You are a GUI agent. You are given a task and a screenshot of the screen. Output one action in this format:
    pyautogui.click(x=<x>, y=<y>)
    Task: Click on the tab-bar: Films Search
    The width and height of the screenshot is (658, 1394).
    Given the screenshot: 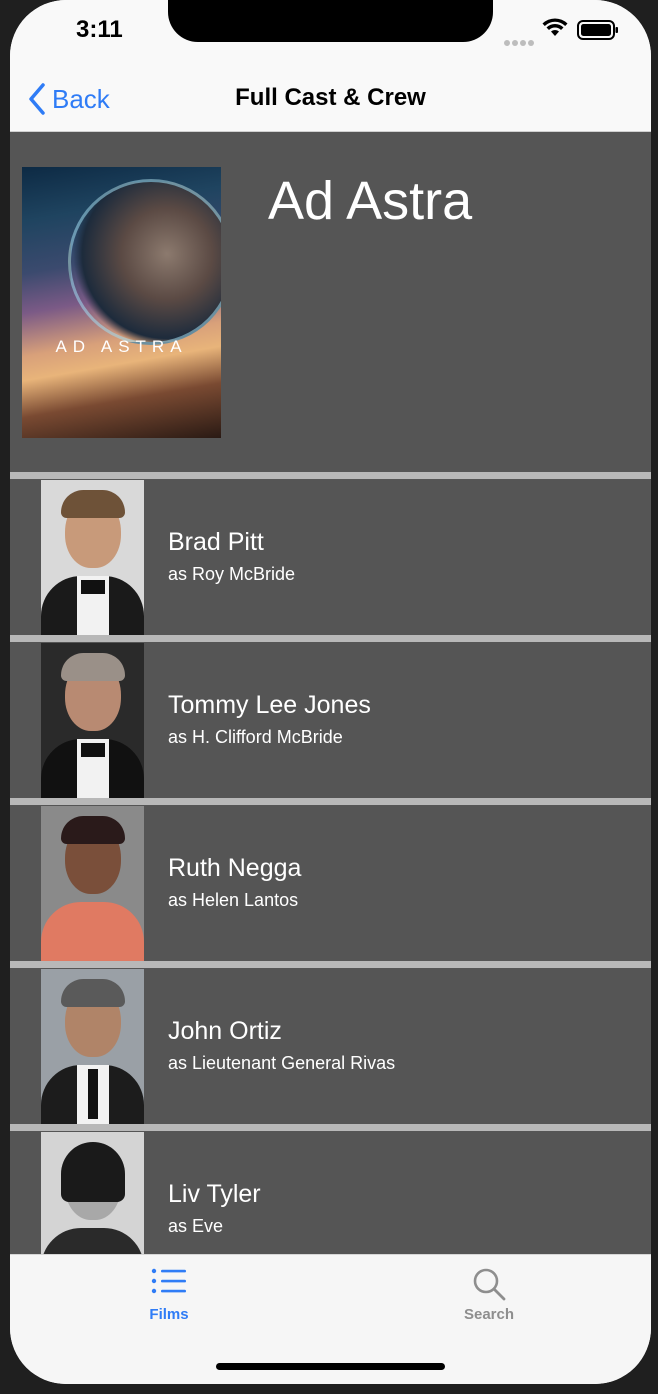 What is the action you would take?
    pyautogui.click(x=330, y=1319)
    